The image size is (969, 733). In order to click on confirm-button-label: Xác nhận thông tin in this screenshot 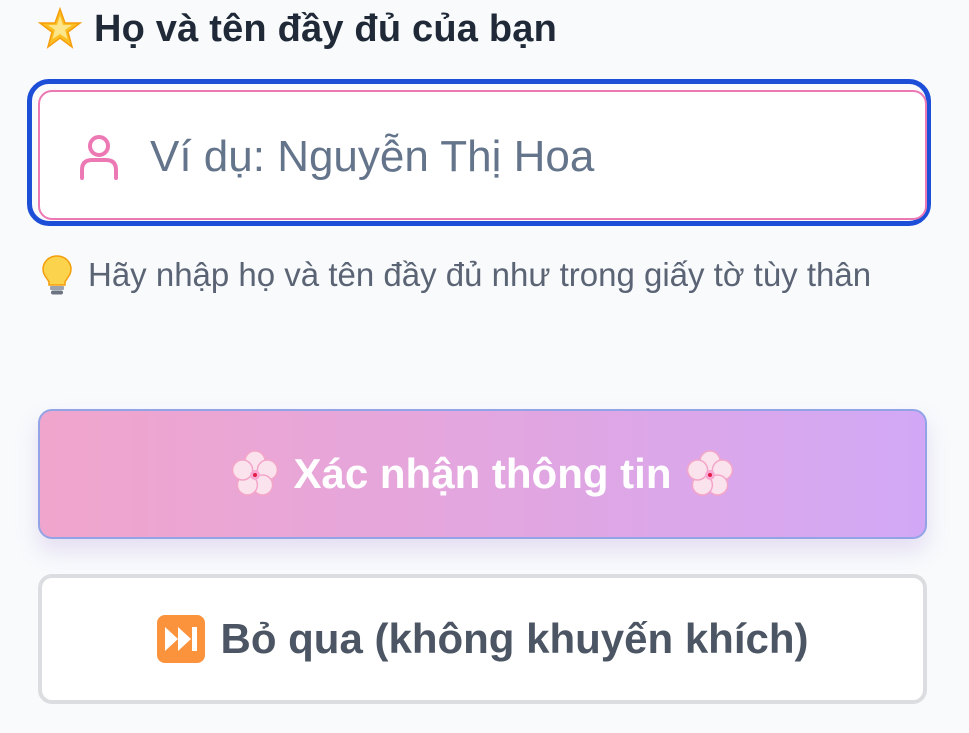, I will do `click(482, 473)`.